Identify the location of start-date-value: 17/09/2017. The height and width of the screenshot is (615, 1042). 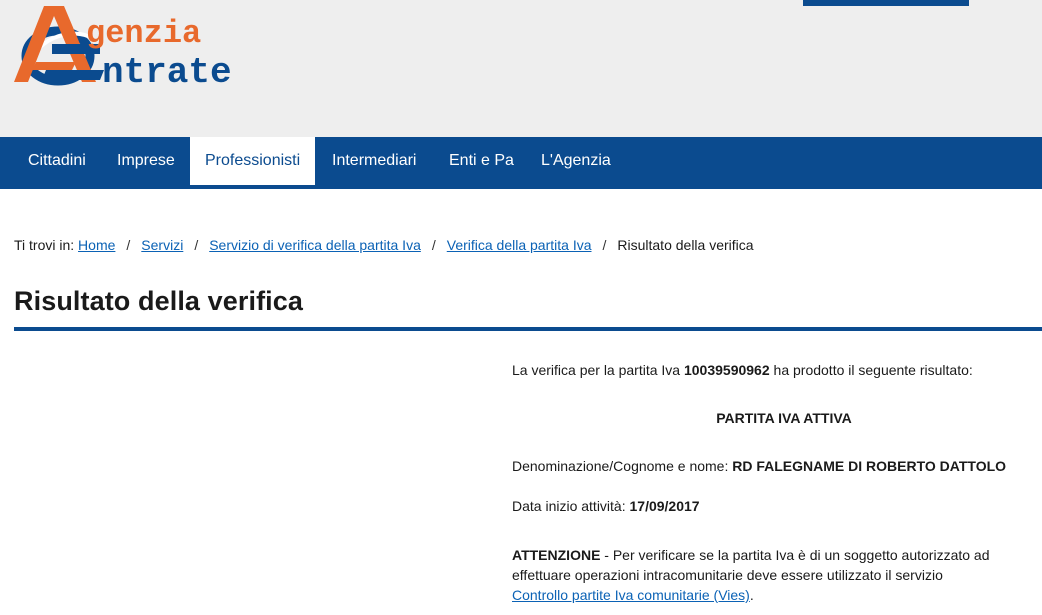
(664, 506).